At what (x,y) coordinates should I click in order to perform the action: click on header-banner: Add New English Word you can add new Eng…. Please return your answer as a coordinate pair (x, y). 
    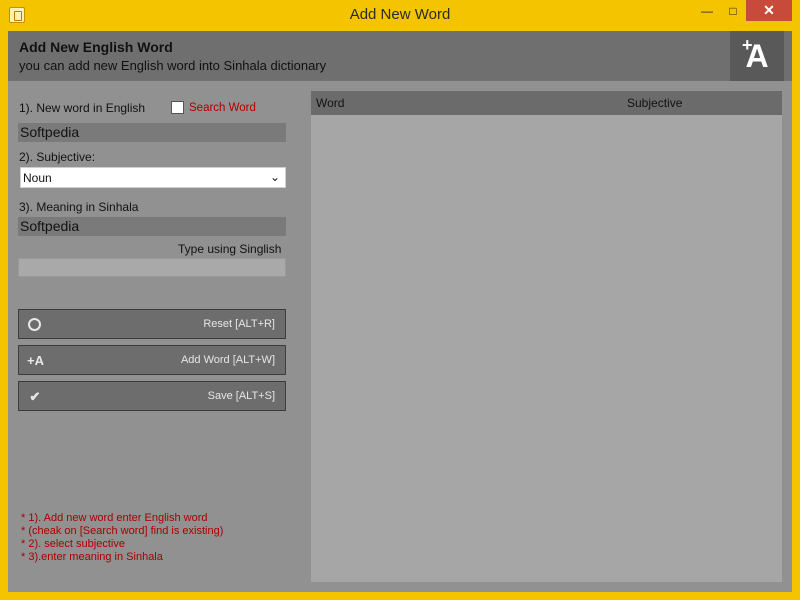
    Looking at the image, I should click on (400, 56).